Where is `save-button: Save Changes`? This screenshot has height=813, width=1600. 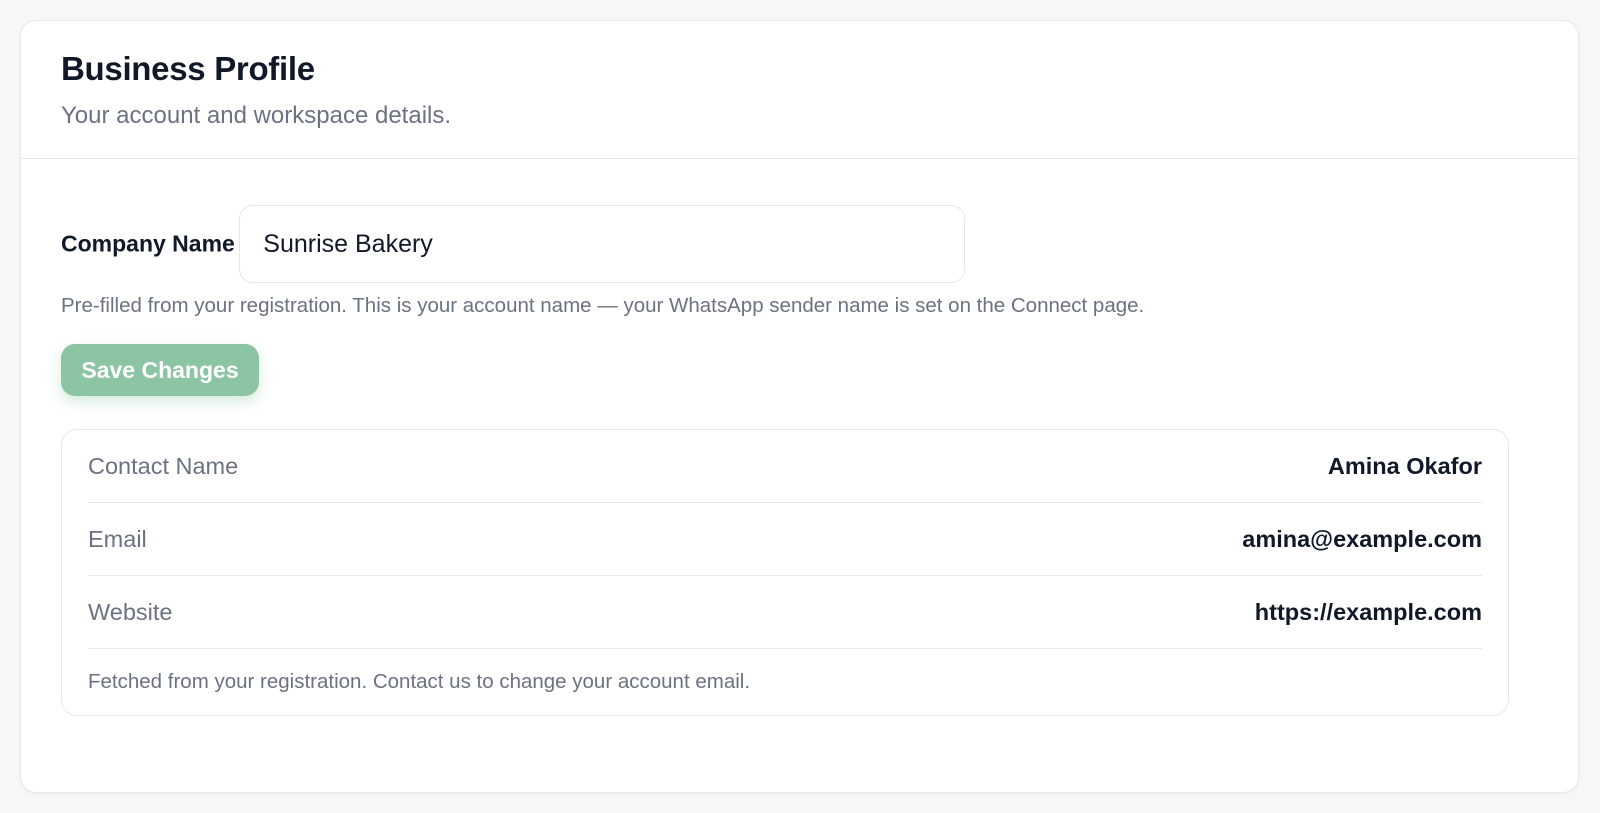 save-button: Save Changes is located at coordinates (160, 370).